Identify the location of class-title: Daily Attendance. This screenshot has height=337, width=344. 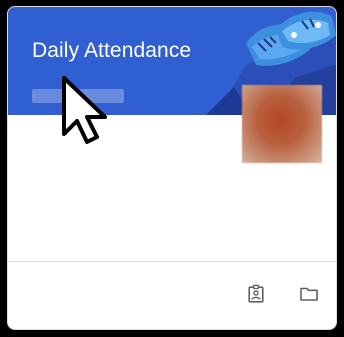
(111, 51).